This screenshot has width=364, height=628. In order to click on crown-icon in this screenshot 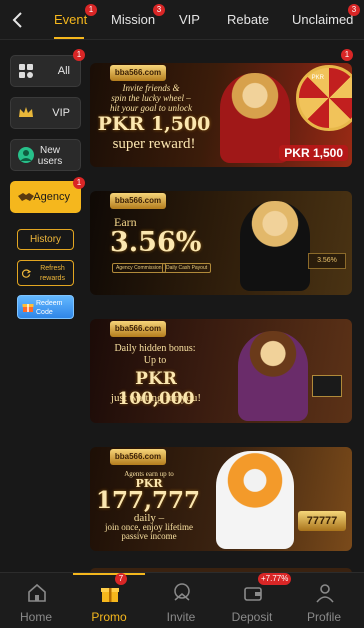, I will do `click(26, 112)`.